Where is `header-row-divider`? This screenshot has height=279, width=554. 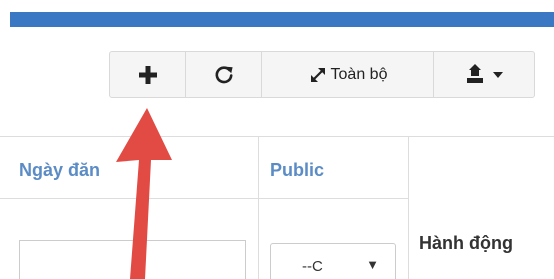 header-row-divider is located at coordinates (204, 198).